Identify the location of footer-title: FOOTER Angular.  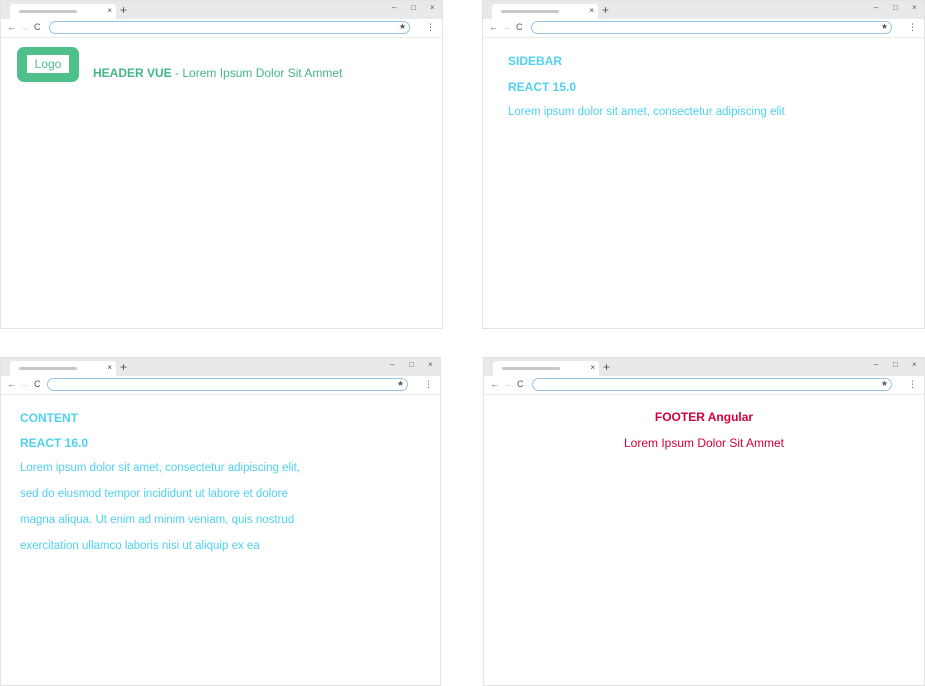
(704, 417).